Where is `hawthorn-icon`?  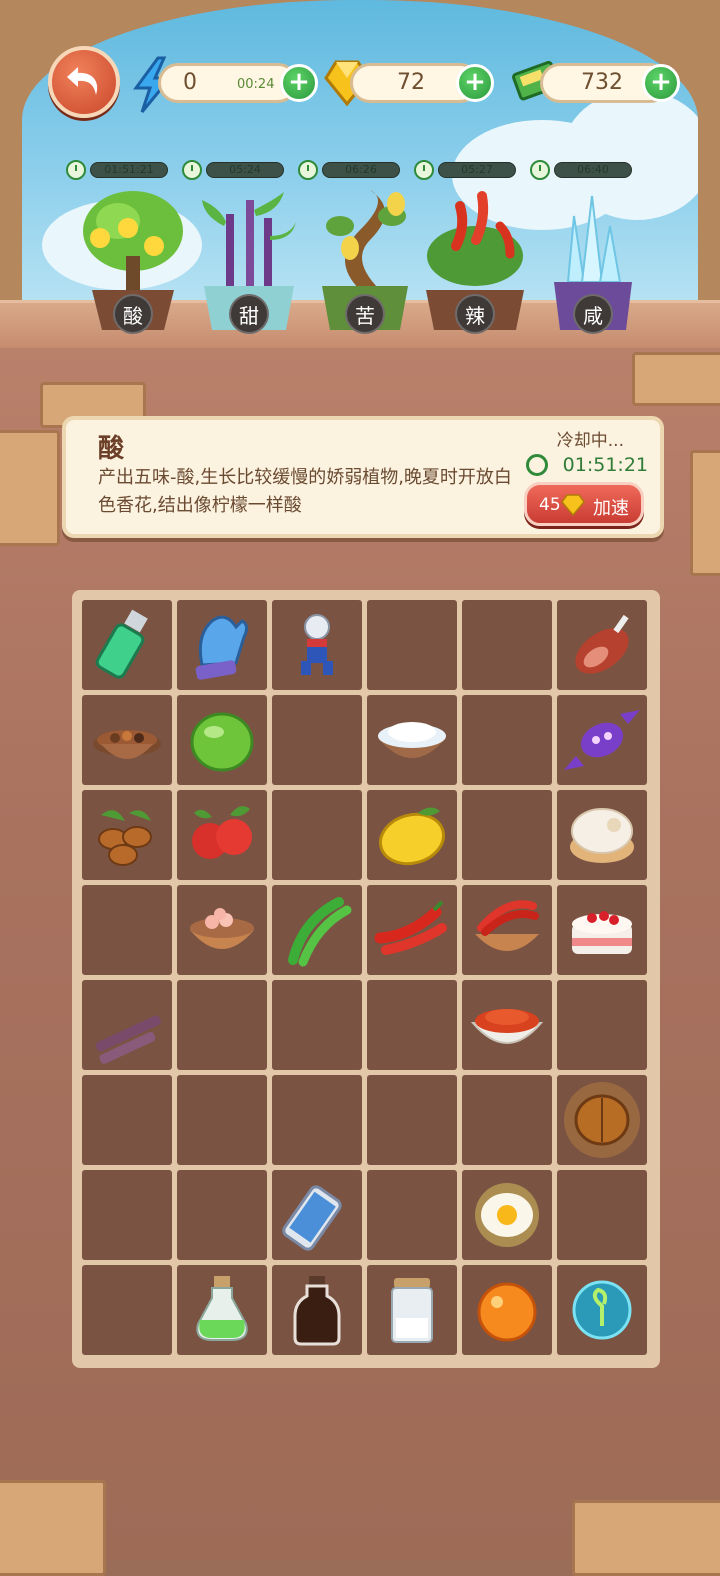
hawthorn-icon is located at coordinates (222, 832).